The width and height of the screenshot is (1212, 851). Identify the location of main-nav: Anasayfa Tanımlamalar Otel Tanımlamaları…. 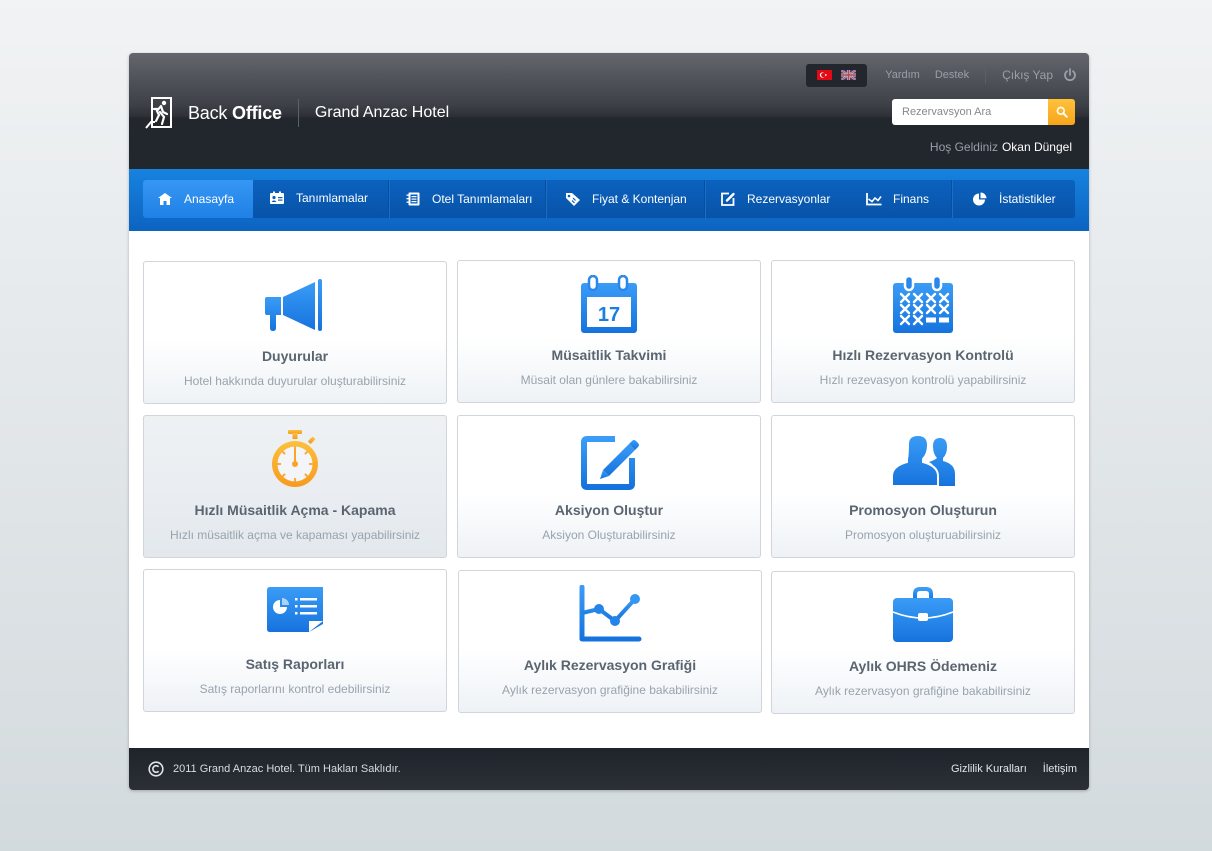
(609, 199).